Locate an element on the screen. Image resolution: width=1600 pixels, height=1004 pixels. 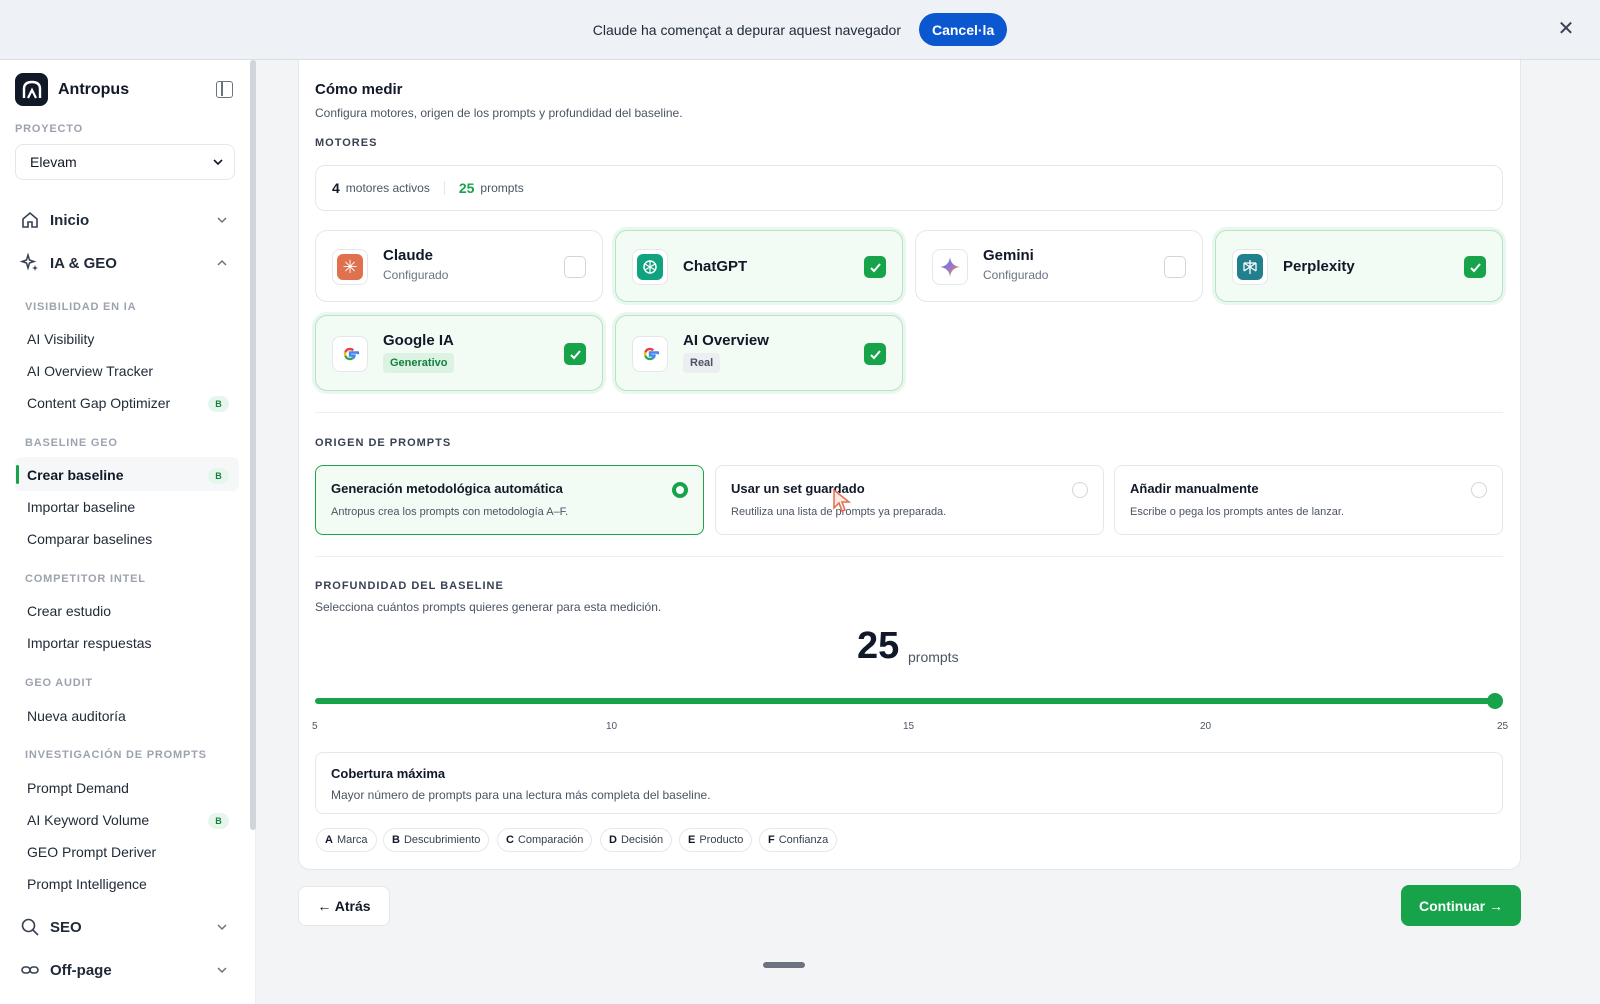
coverage-title: Cobertura máxima is located at coordinates (388, 773).